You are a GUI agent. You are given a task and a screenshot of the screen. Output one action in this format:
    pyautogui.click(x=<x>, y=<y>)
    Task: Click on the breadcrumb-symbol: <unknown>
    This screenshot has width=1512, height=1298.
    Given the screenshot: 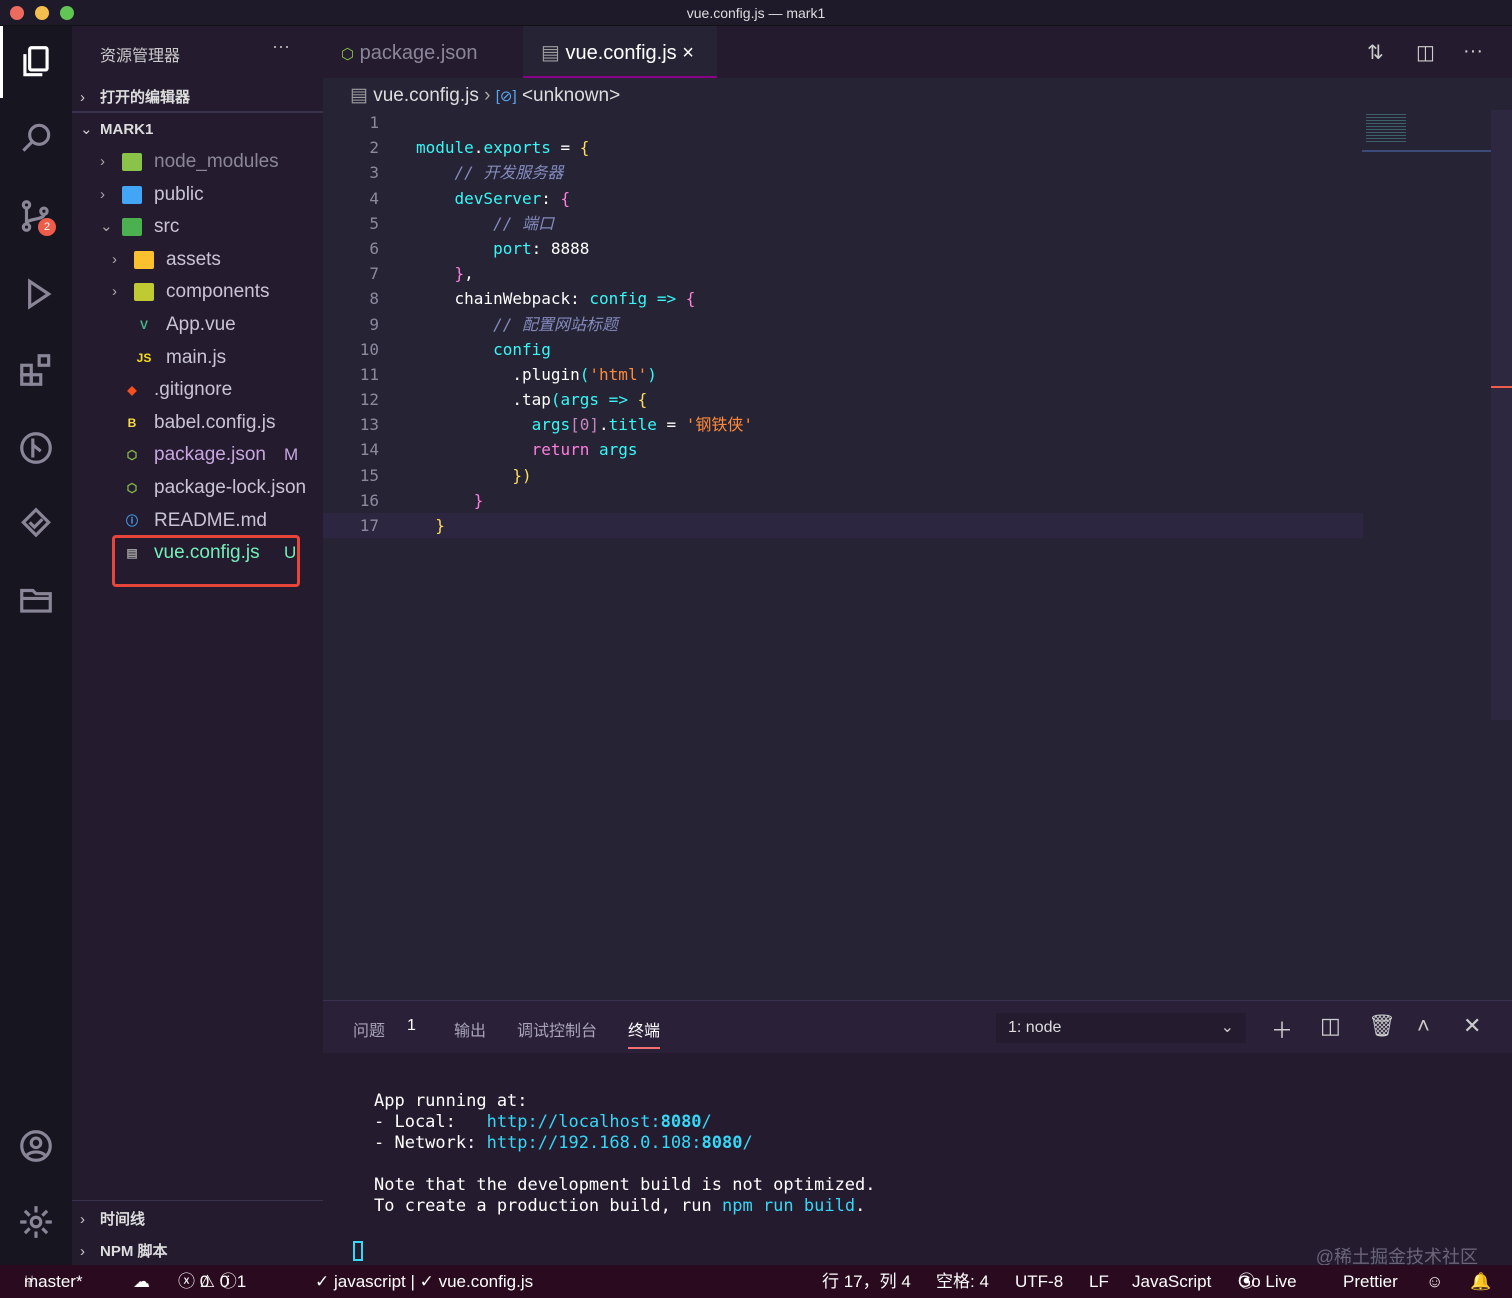 What is the action you would take?
    pyautogui.click(x=571, y=95)
    